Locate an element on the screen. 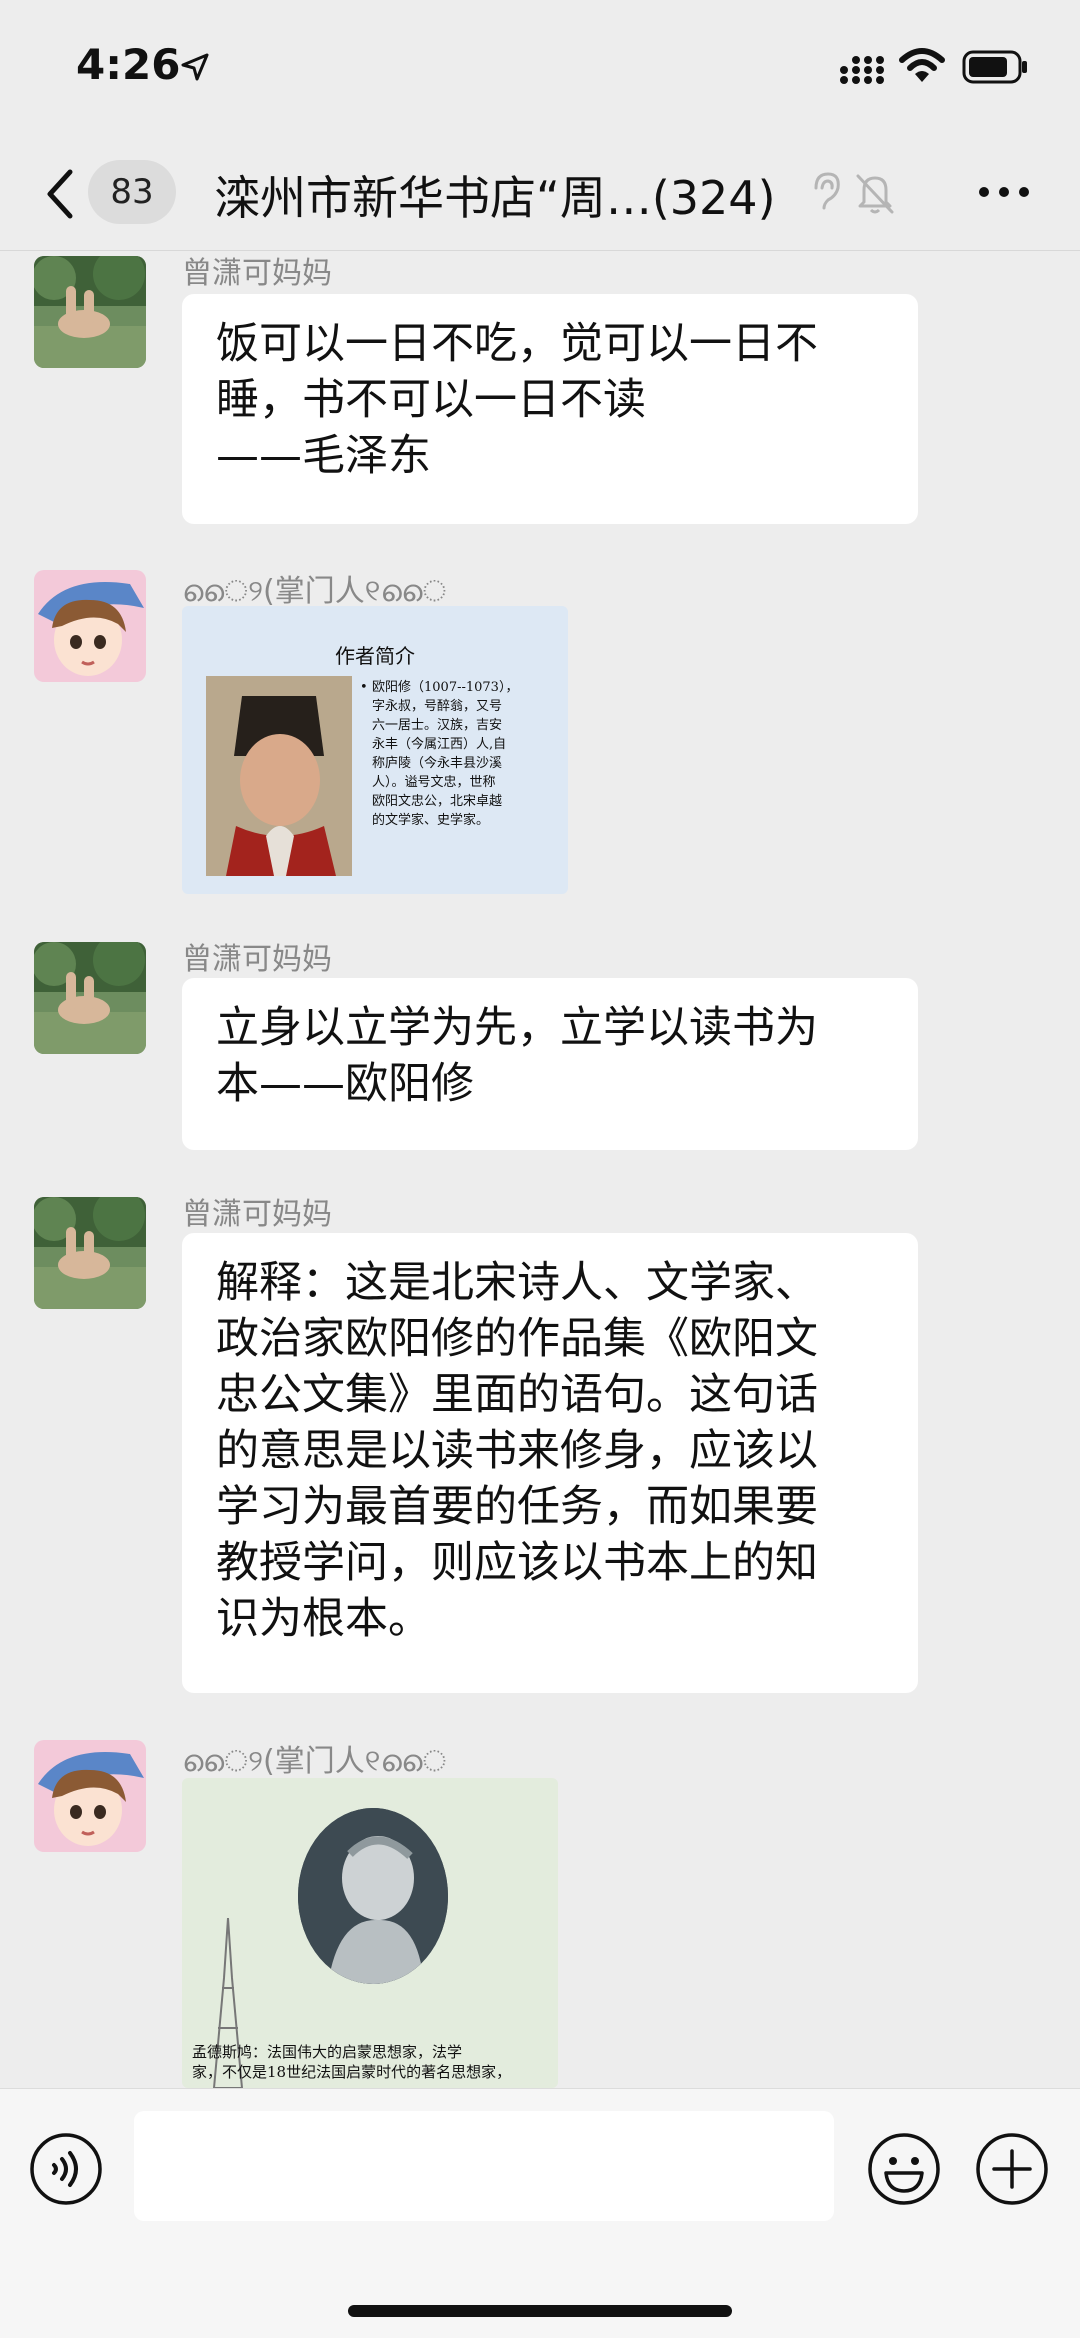 This screenshot has width=1080, height=2338. cellular-signal-icon is located at coordinates (862, 70).